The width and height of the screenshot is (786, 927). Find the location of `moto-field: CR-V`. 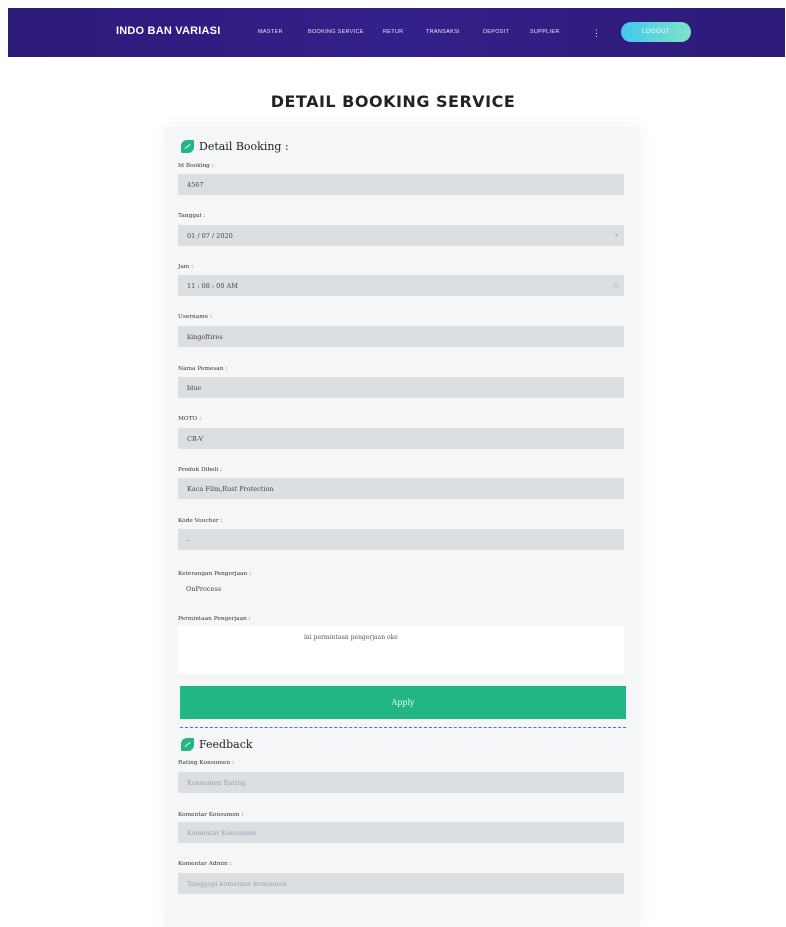

moto-field: CR-V is located at coordinates (401, 438).